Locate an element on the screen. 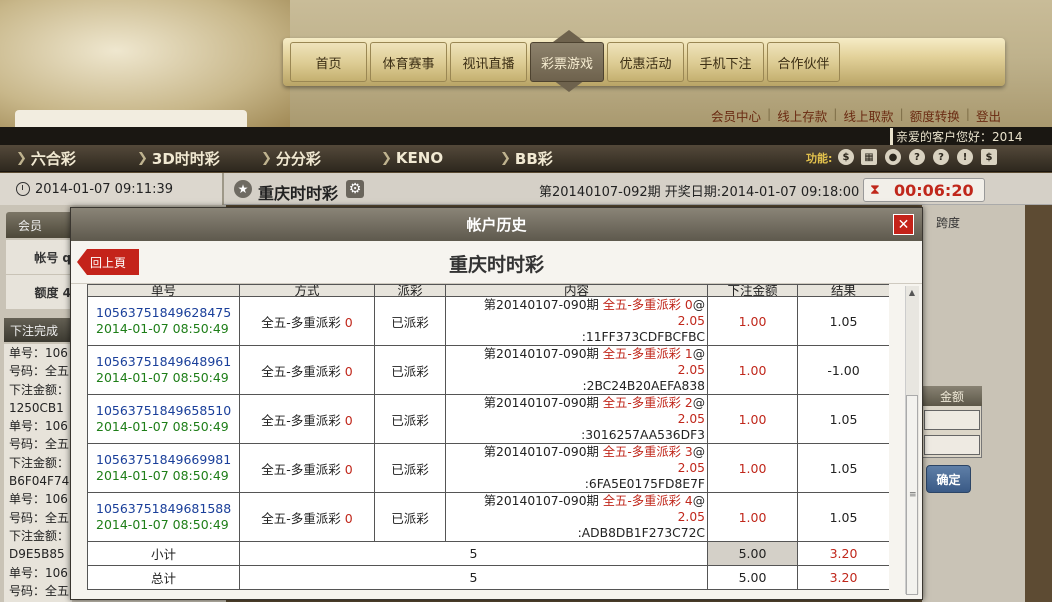 The width and height of the screenshot is (1052, 602). nav-lottery: 彩票游戏 is located at coordinates (567, 62).